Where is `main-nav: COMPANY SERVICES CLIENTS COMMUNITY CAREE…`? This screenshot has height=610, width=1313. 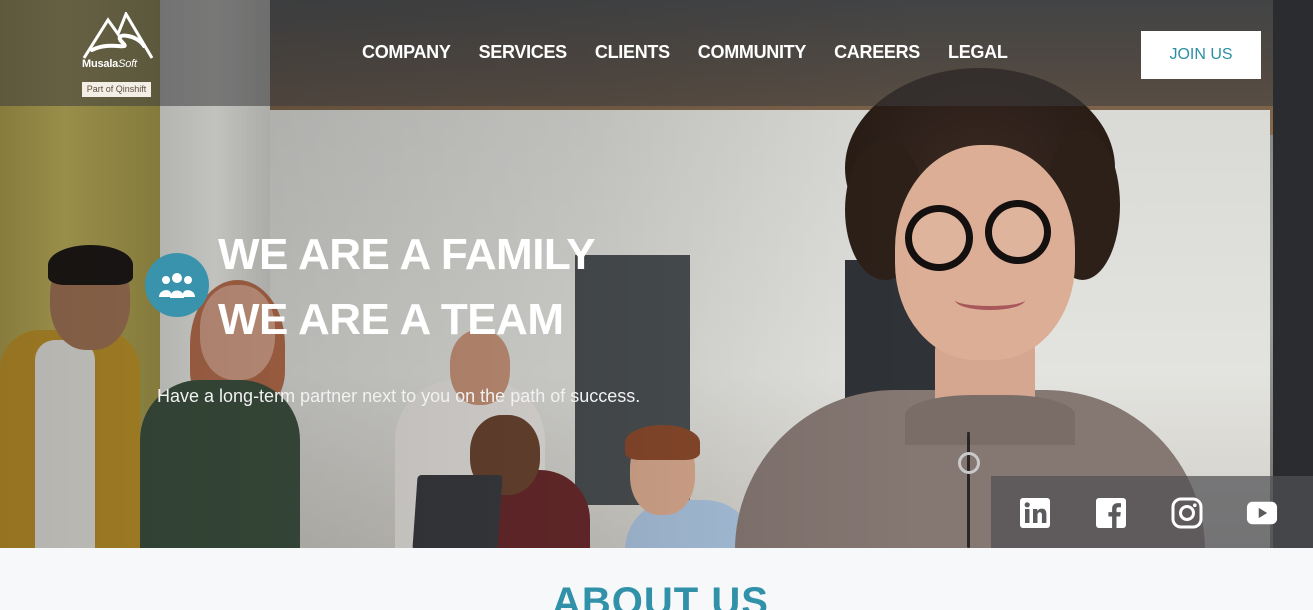
main-nav: COMPANY SERVICES CLIENTS COMMUNITY CAREE… is located at coordinates (685, 52).